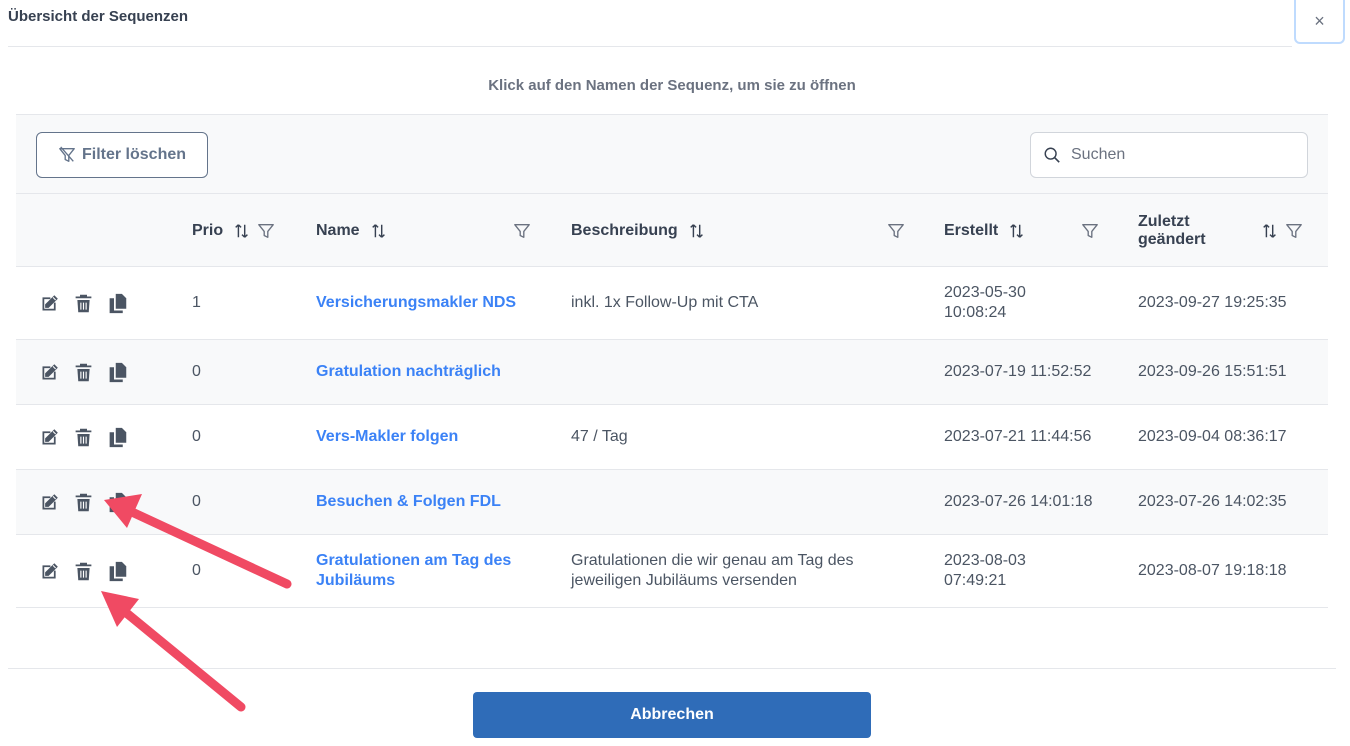 This screenshot has width=1350, height=746. I want to click on cell-erstellt: 2023-07-26 14:01:18, so click(1018, 501).